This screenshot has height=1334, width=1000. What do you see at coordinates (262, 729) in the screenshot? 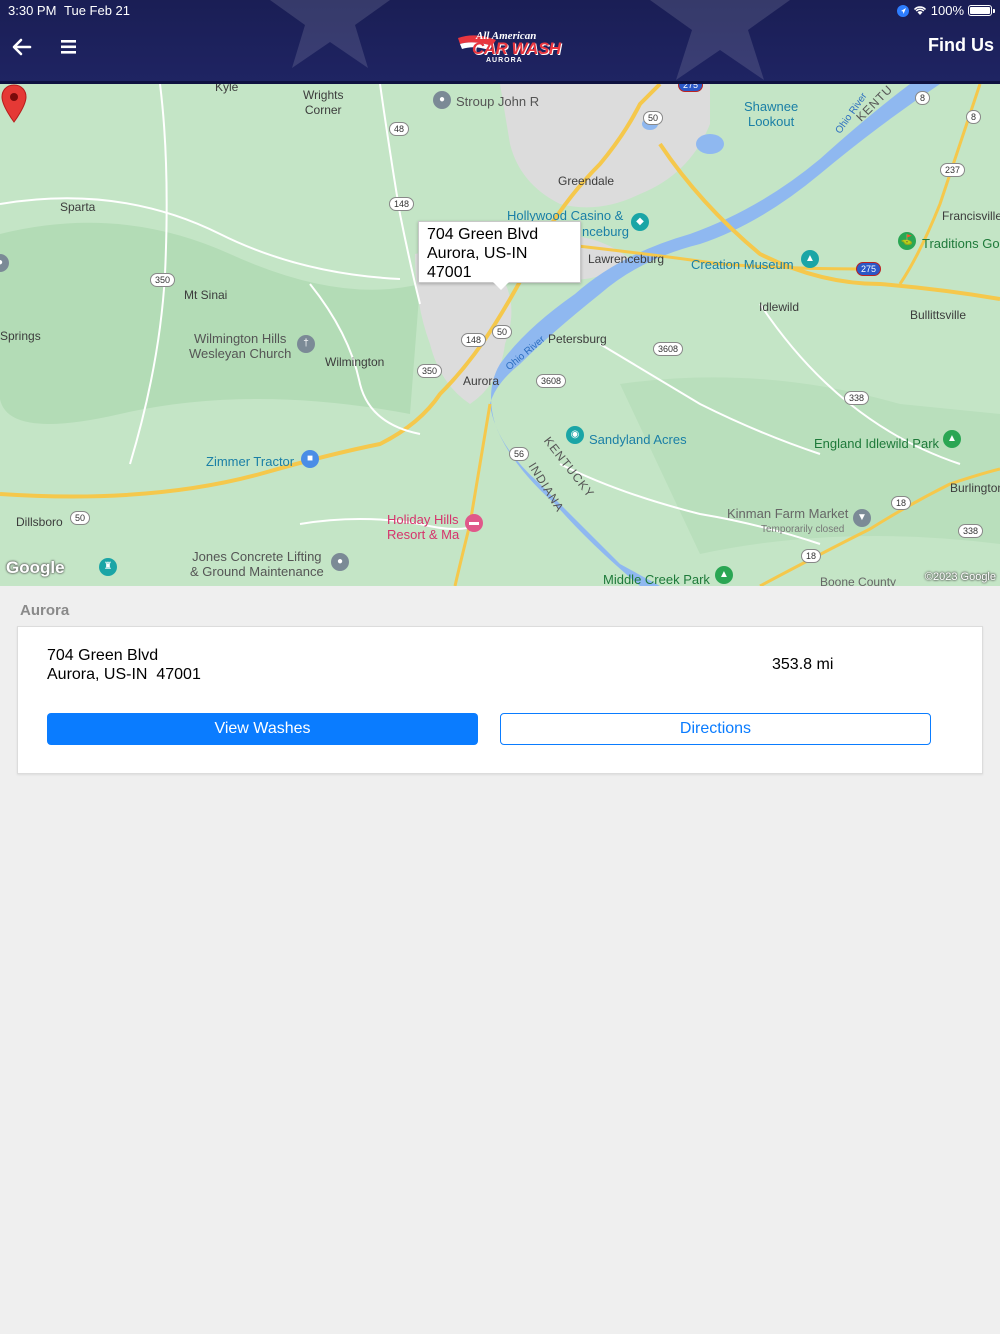
I see `view-washes-button: View Washes` at bounding box center [262, 729].